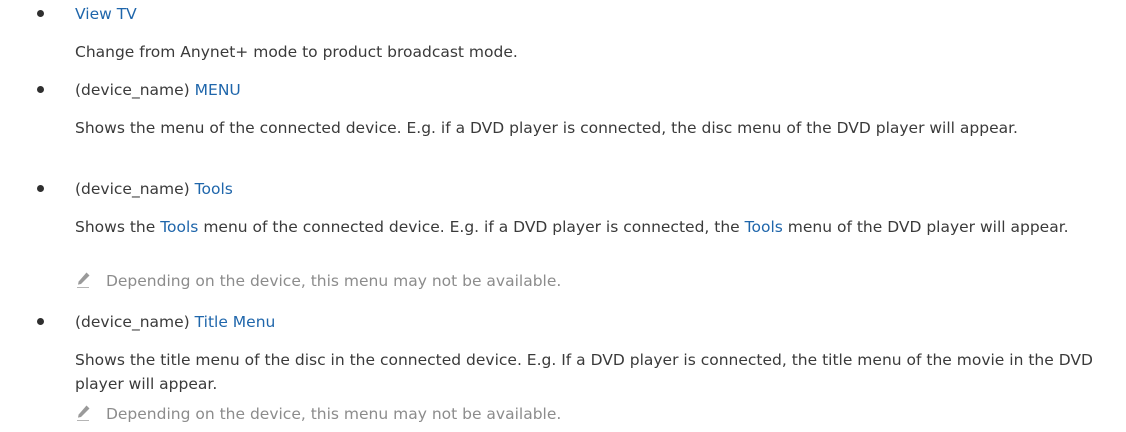  What do you see at coordinates (217, 90) in the screenshot?
I see `item-name: MENU` at bounding box center [217, 90].